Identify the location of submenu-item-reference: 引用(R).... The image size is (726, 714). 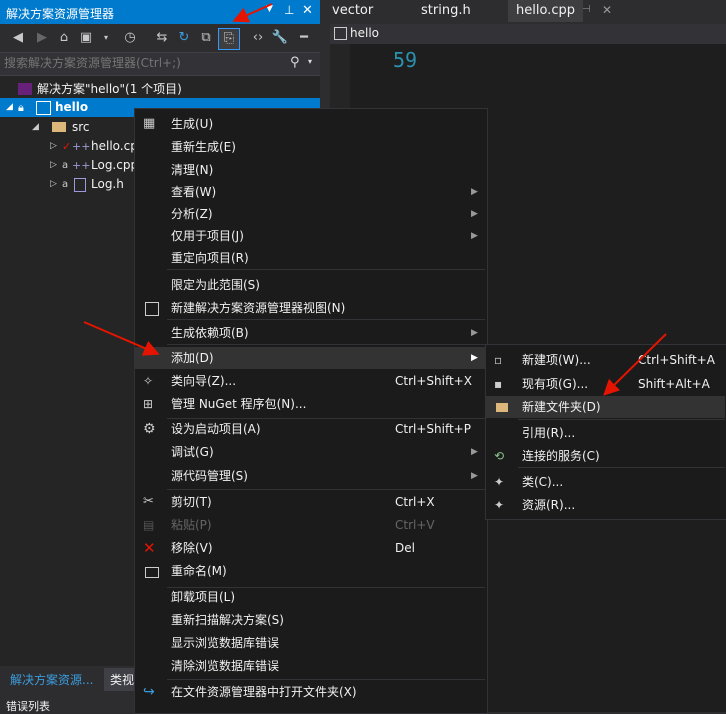
(605, 433).